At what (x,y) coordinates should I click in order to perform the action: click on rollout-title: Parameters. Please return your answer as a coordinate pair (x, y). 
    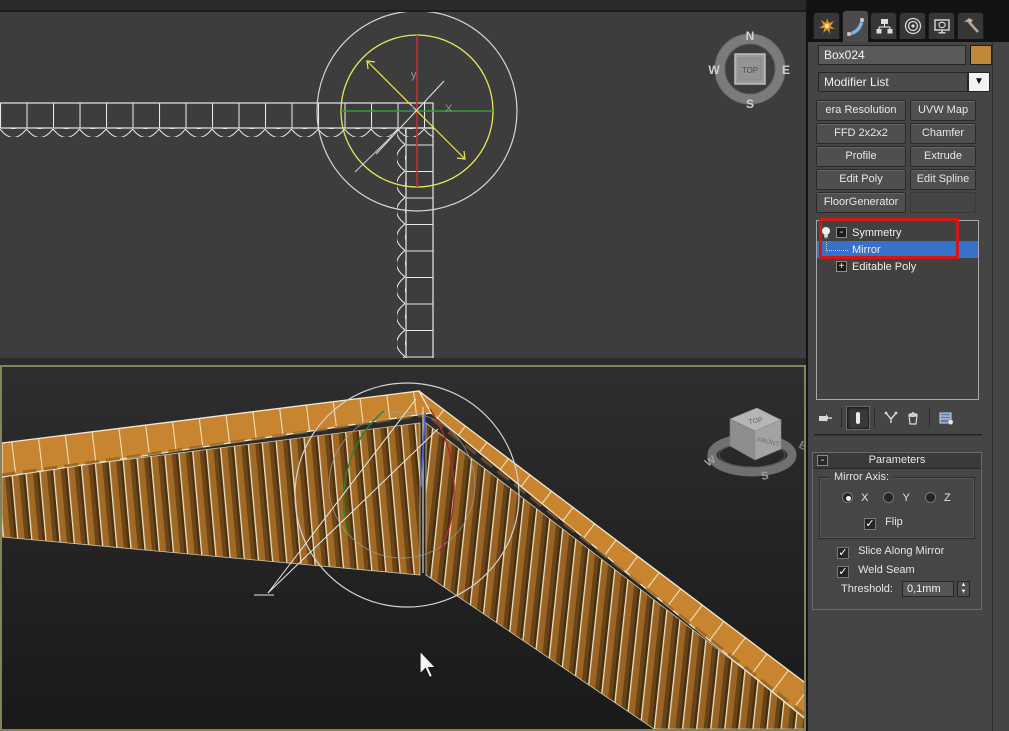
    Looking at the image, I should click on (897, 460).